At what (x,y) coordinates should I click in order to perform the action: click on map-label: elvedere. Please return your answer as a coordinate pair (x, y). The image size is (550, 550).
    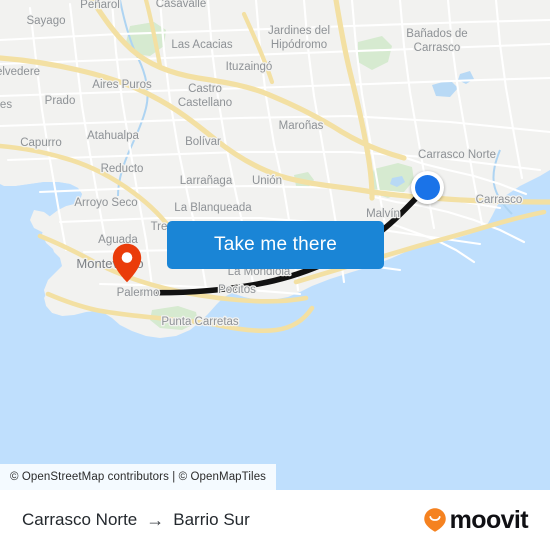
    Looking at the image, I should click on (20, 72).